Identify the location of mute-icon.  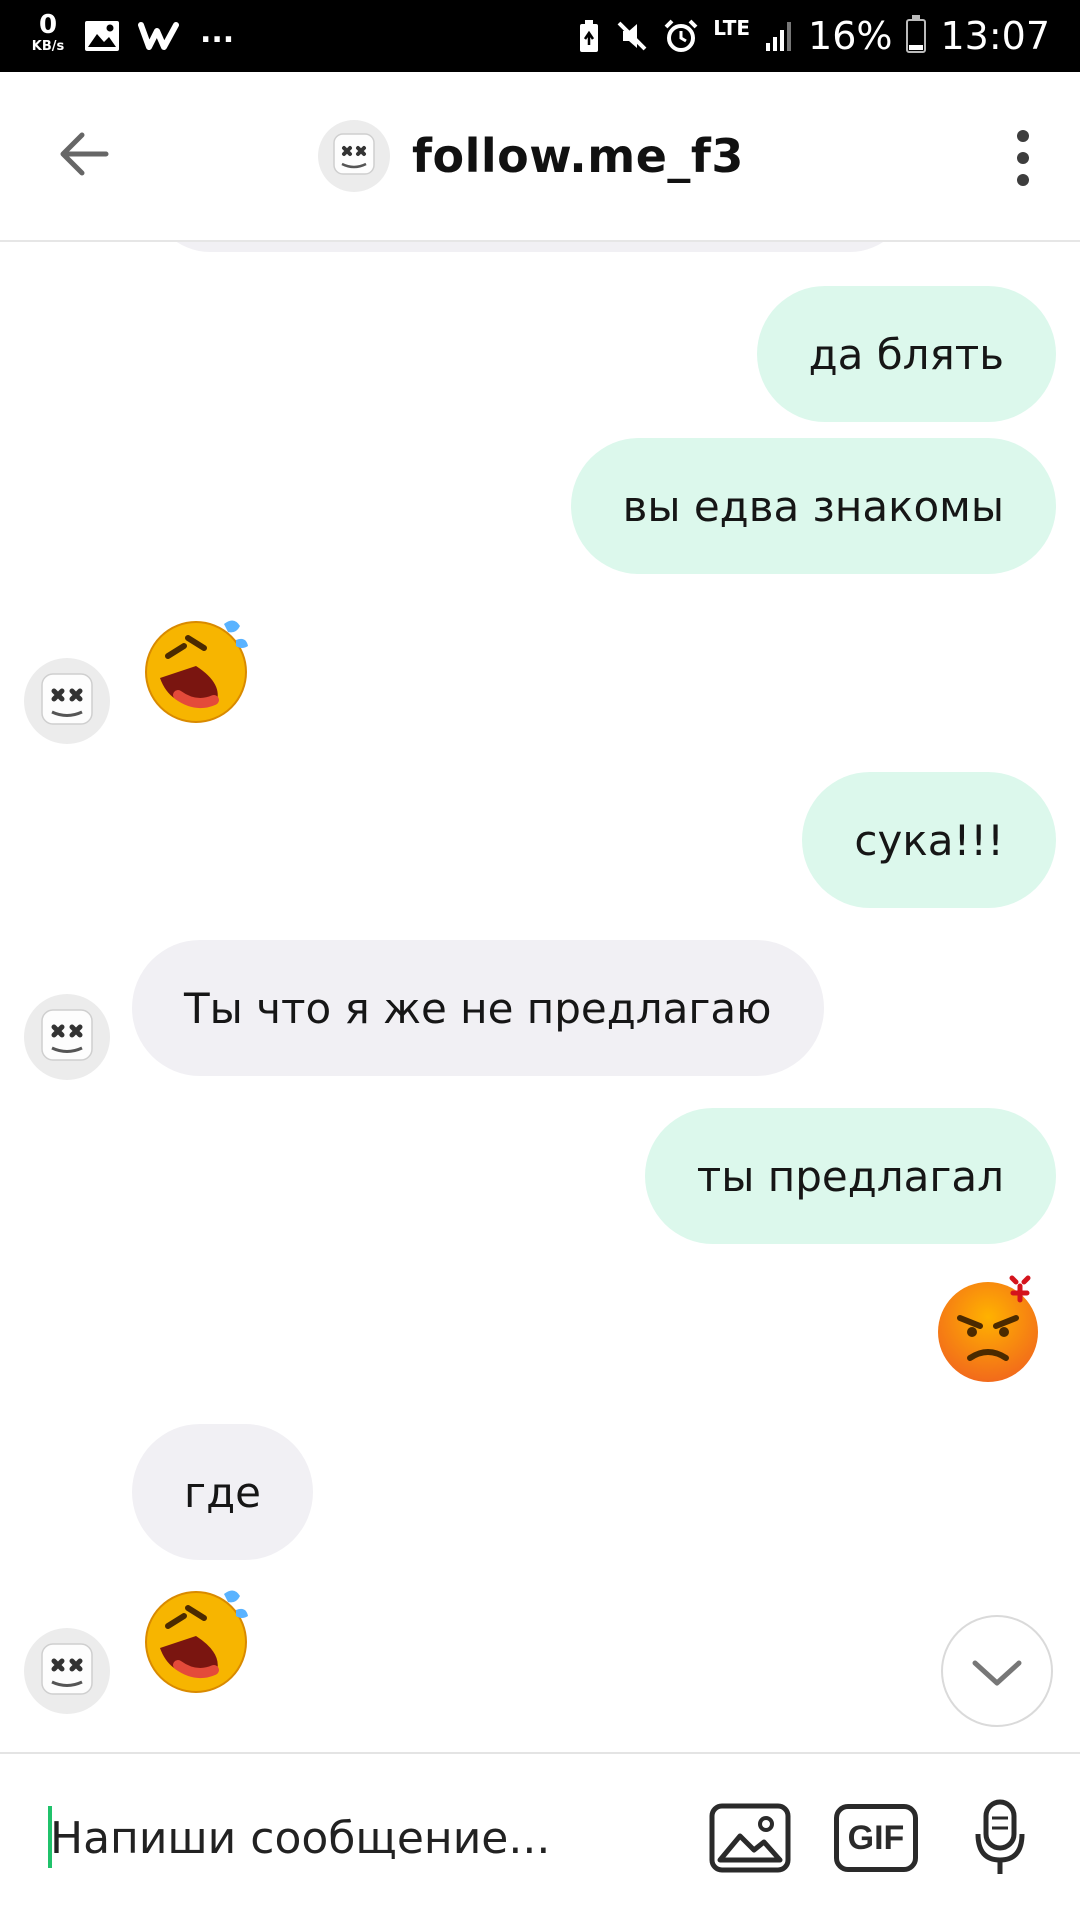
(632, 36).